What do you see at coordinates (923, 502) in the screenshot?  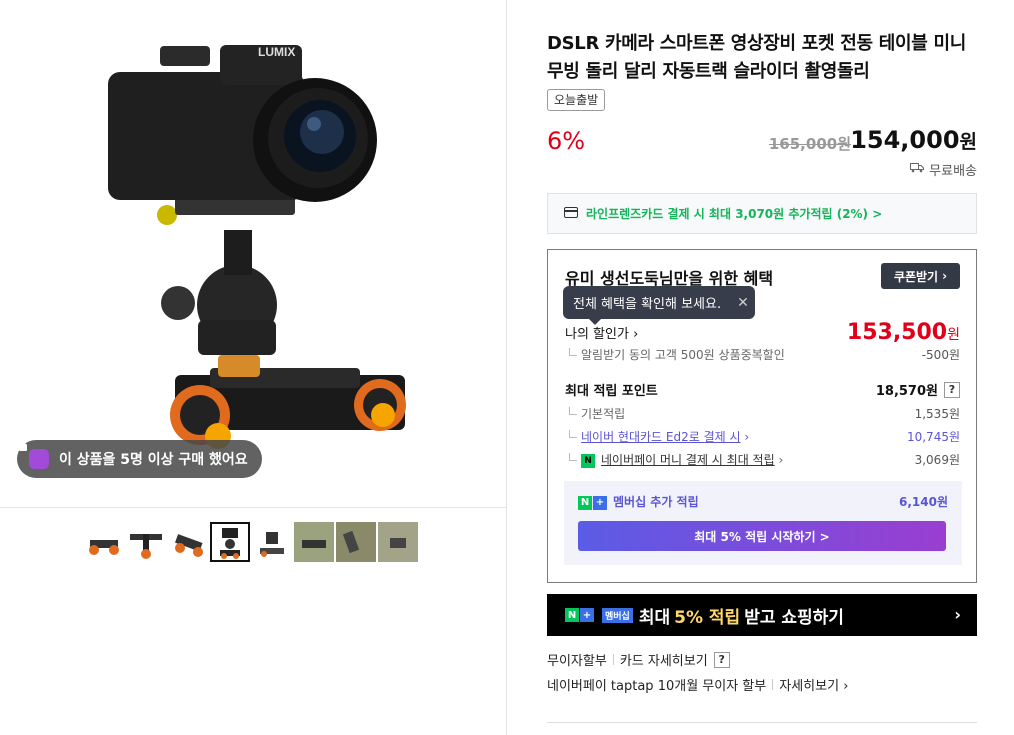 I see `membership-value: 6,140원` at bounding box center [923, 502].